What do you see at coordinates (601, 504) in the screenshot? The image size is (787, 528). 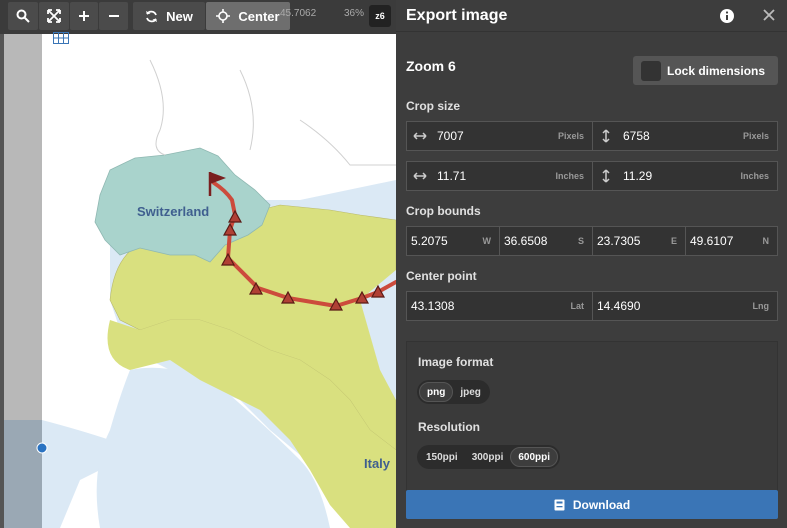 I see `download-label: Download` at bounding box center [601, 504].